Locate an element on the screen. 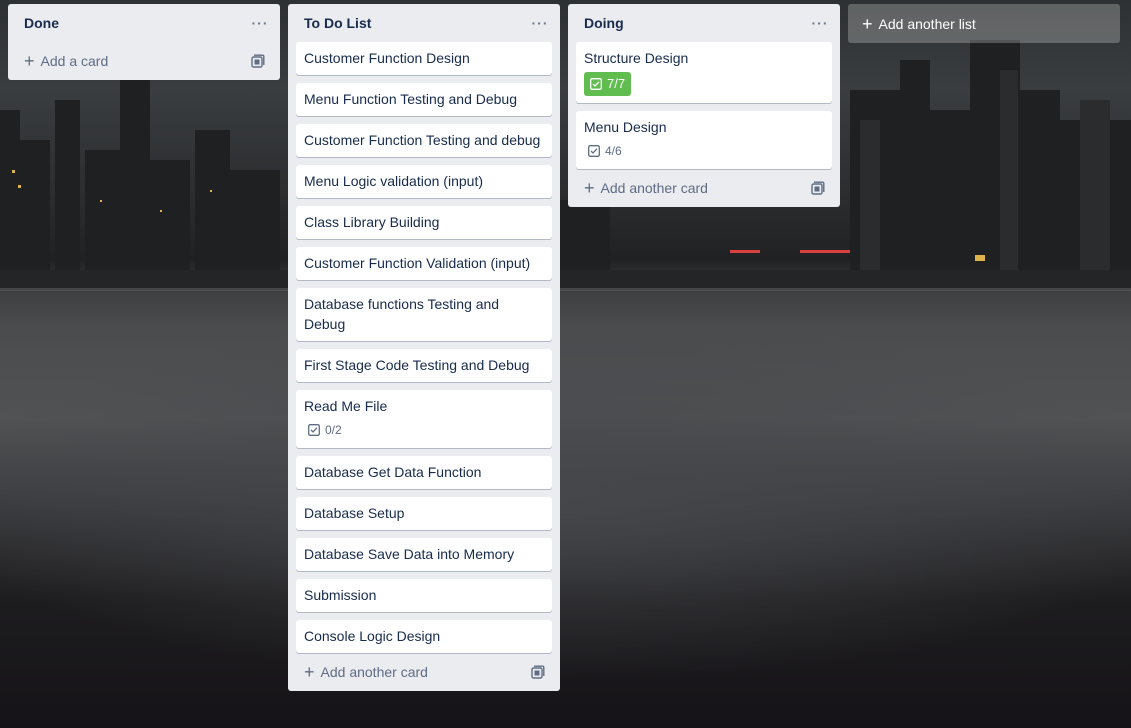 The height and width of the screenshot is (728, 1131). card-title: Database functions Testing and Debug is located at coordinates (402, 314).